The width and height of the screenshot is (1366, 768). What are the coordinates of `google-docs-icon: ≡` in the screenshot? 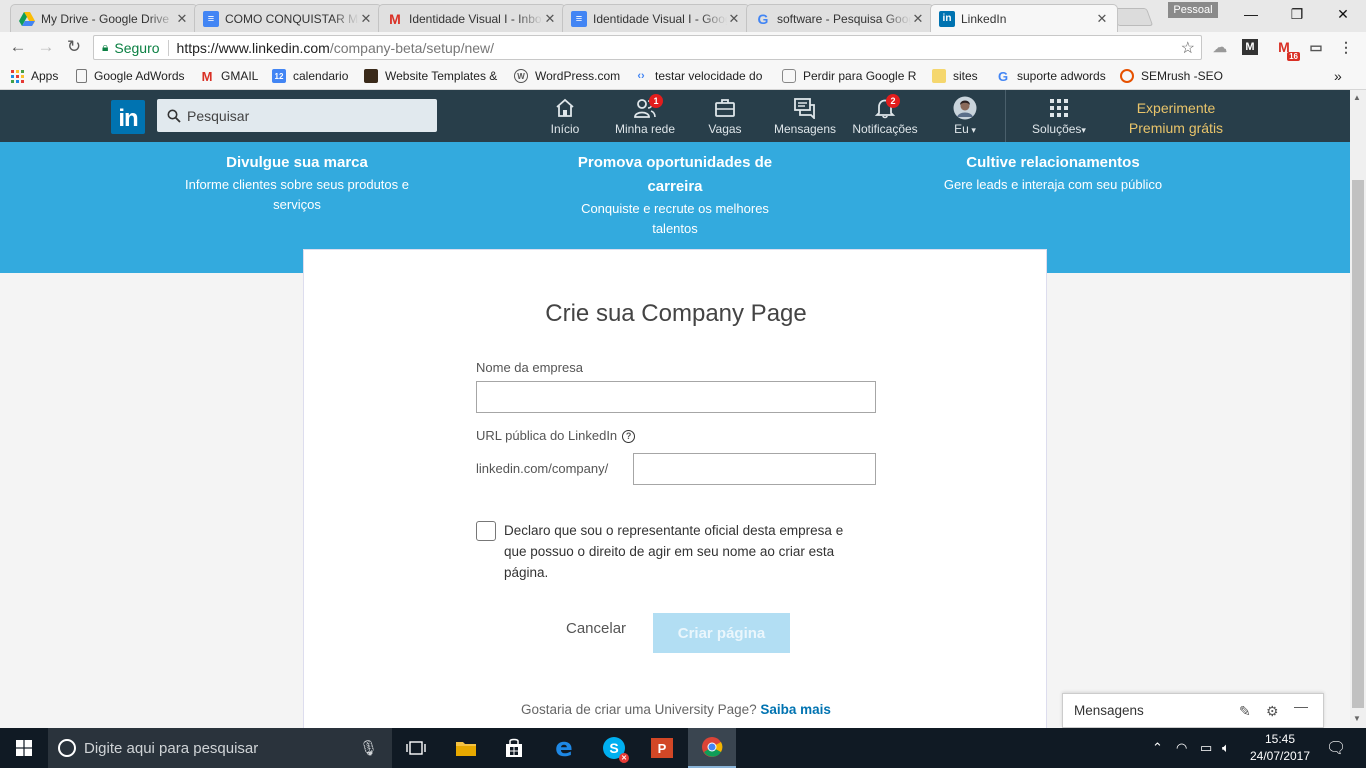 It's located at (211, 18).